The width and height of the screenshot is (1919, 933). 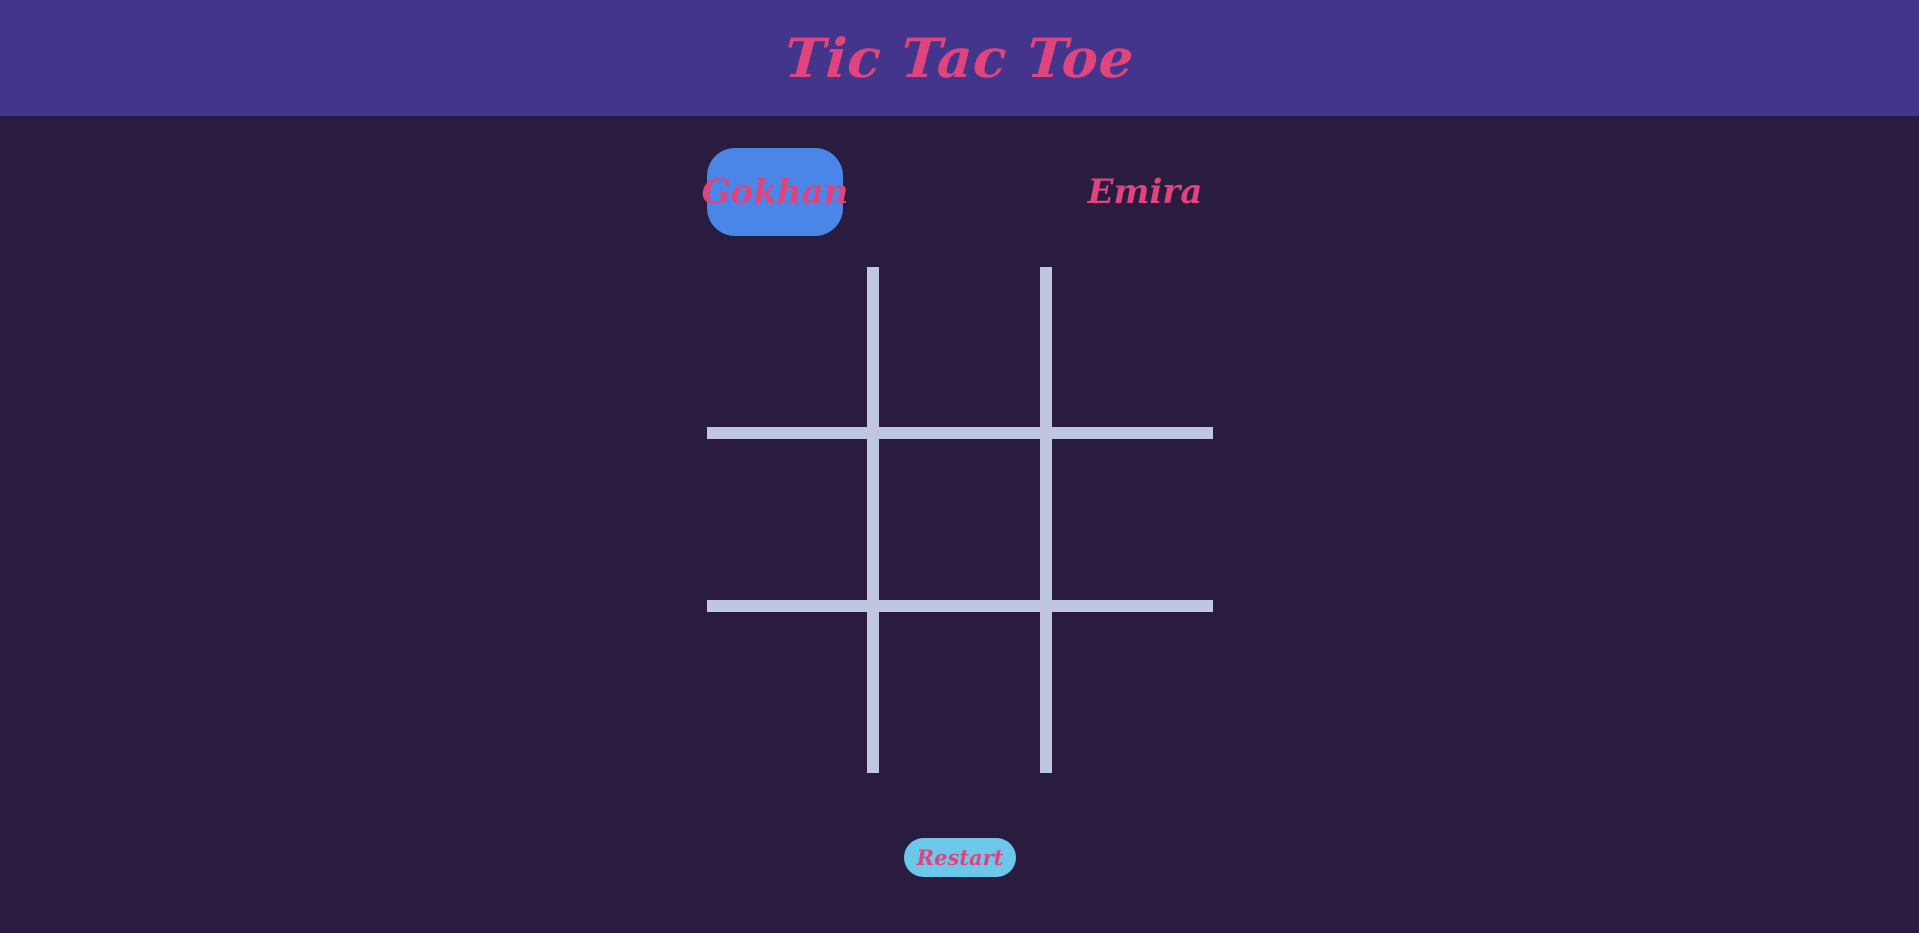 What do you see at coordinates (775, 192) in the screenshot?
I see `player-one-card: Gokhan` at bounding box center [775, 192].